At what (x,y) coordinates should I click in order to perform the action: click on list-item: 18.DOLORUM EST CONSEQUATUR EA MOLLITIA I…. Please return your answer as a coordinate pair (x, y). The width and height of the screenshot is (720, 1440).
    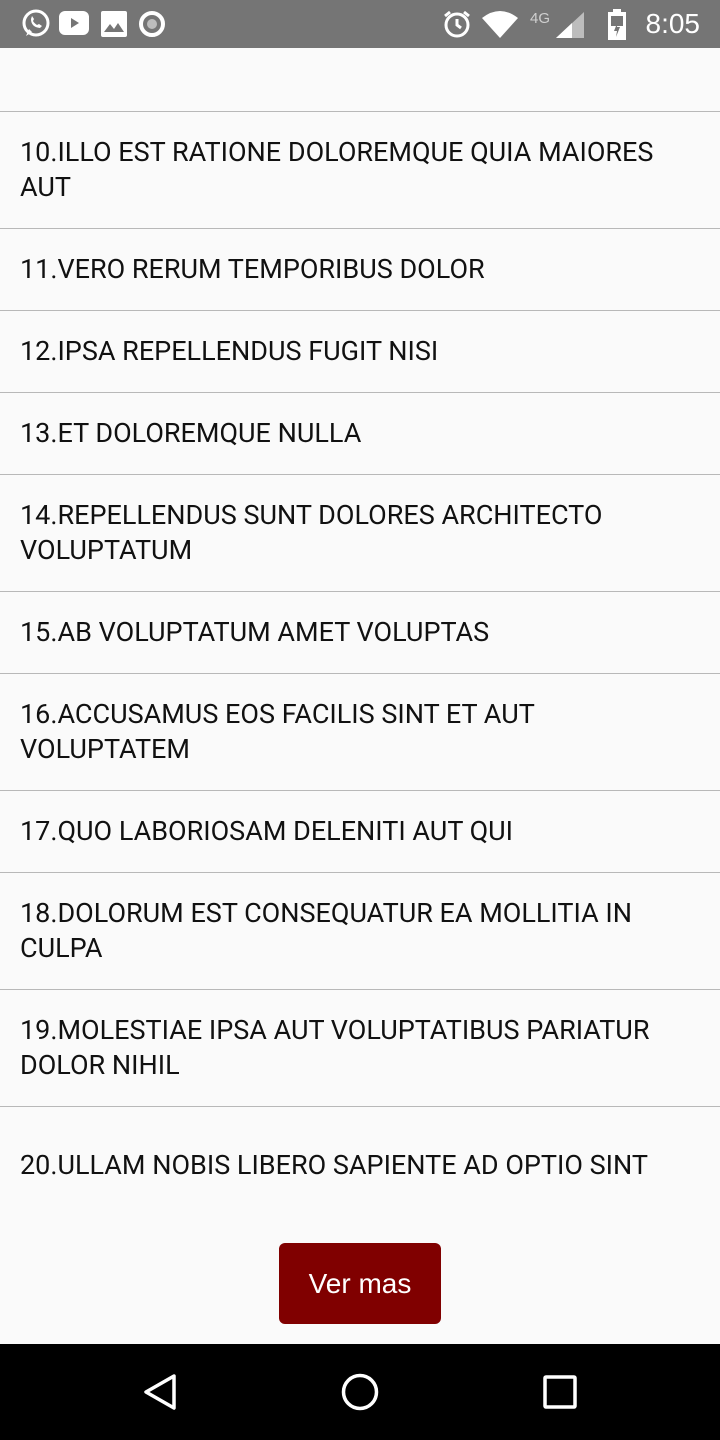
    Looking at the image, I should click on (360, 931).